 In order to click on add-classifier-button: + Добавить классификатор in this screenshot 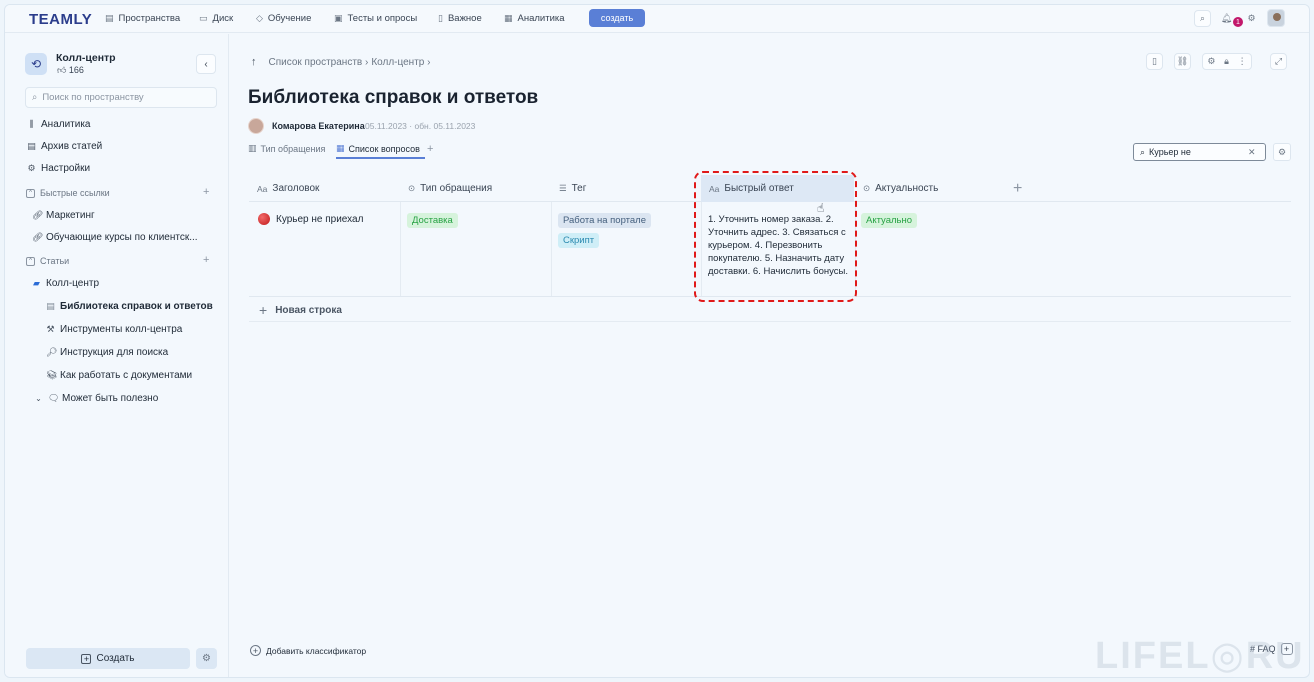, I will do `click(308, 650)`.